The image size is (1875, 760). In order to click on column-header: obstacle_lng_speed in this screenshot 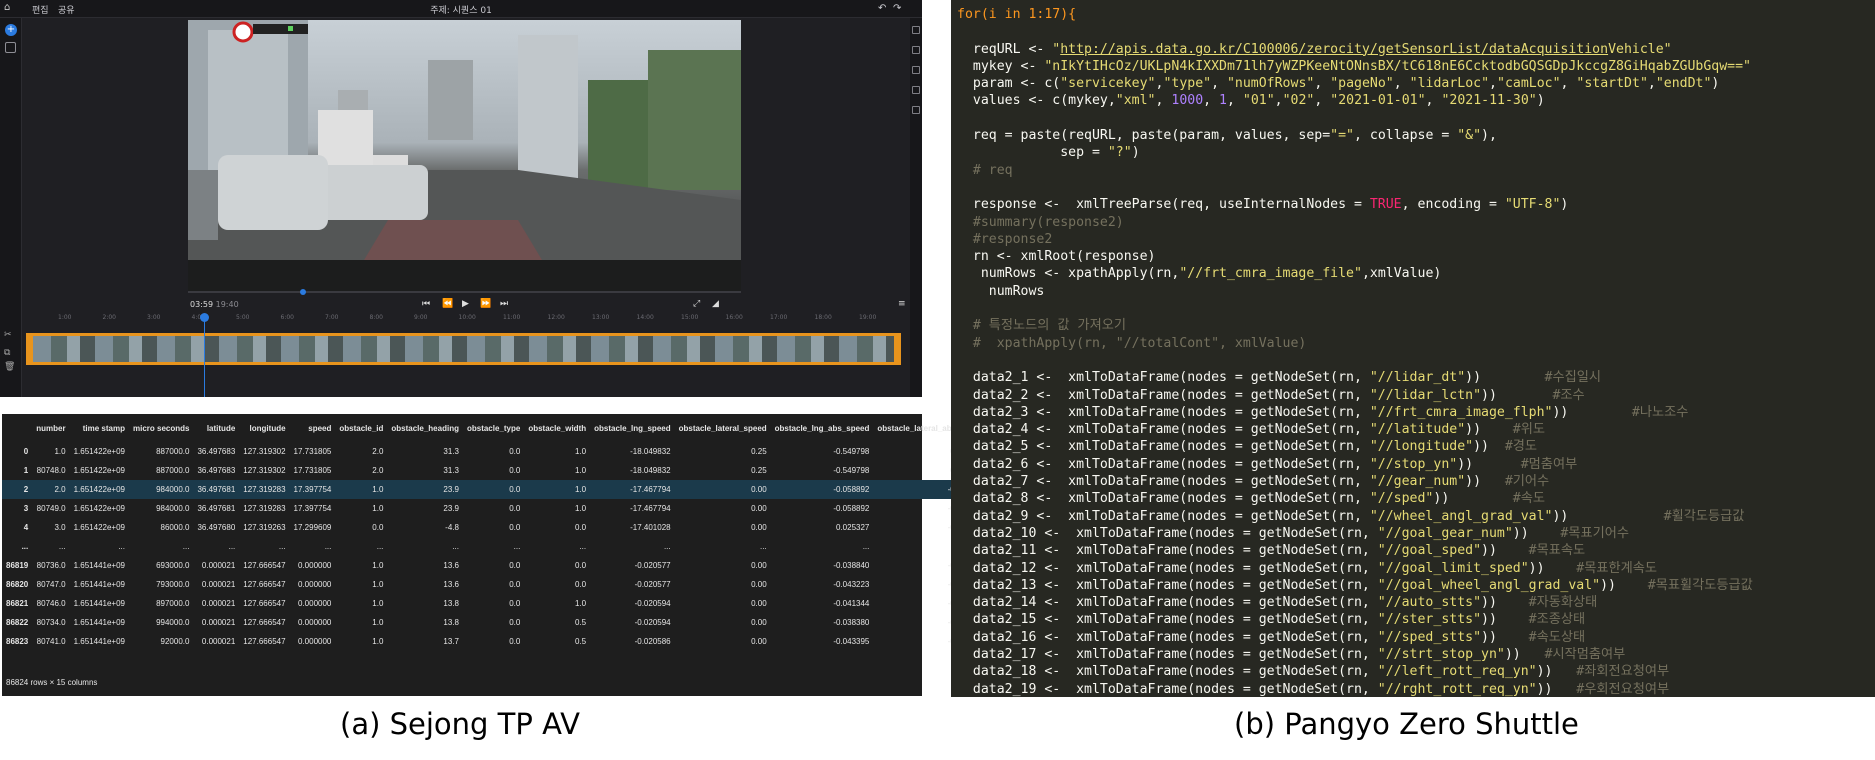, I will do `click(632, 428)`.